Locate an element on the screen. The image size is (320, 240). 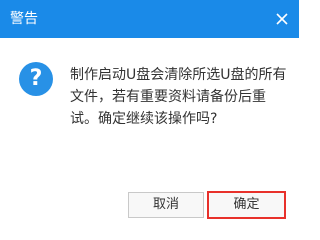
close-icon is located at coordinates (282, 19).